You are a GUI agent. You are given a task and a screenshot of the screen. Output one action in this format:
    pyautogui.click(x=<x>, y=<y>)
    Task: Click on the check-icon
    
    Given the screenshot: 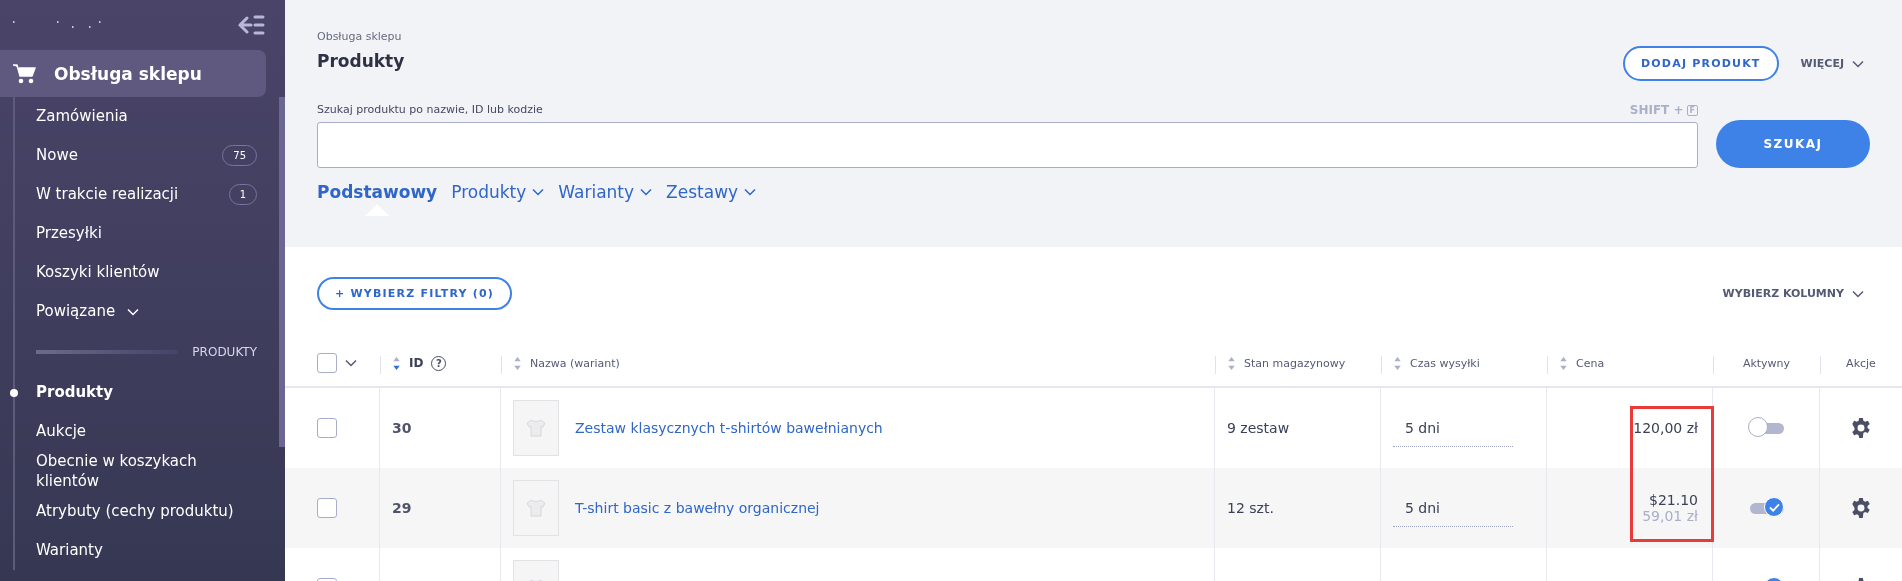 What is the action you would take?
    pyautogui.click(x=1774, y=507)
    